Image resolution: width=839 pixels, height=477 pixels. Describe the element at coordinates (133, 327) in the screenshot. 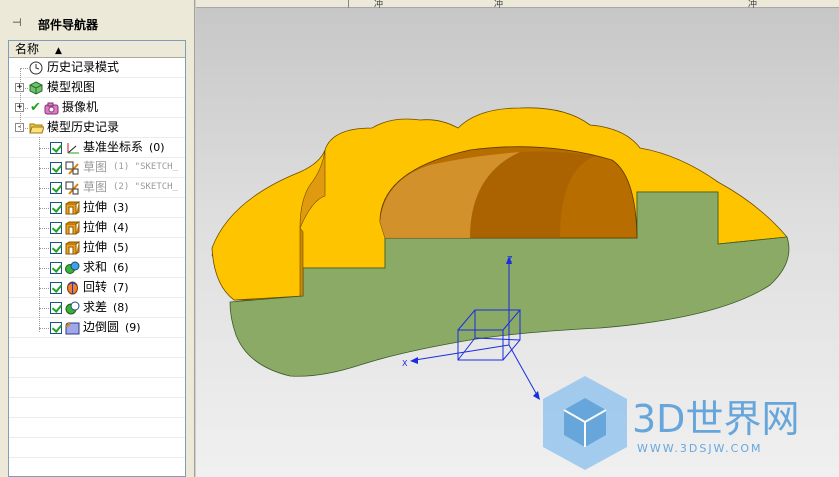

I see `tree-item-number: (9)` at that location.